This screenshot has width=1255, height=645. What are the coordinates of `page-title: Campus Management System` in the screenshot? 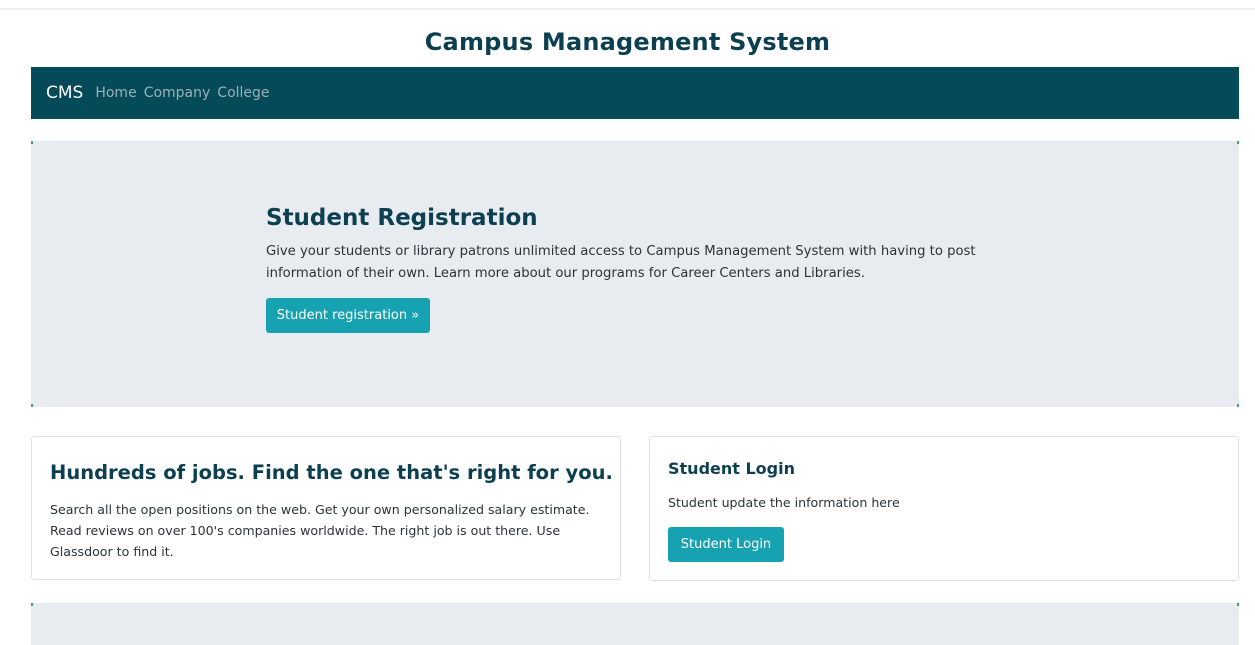 It's located at (627, 42).